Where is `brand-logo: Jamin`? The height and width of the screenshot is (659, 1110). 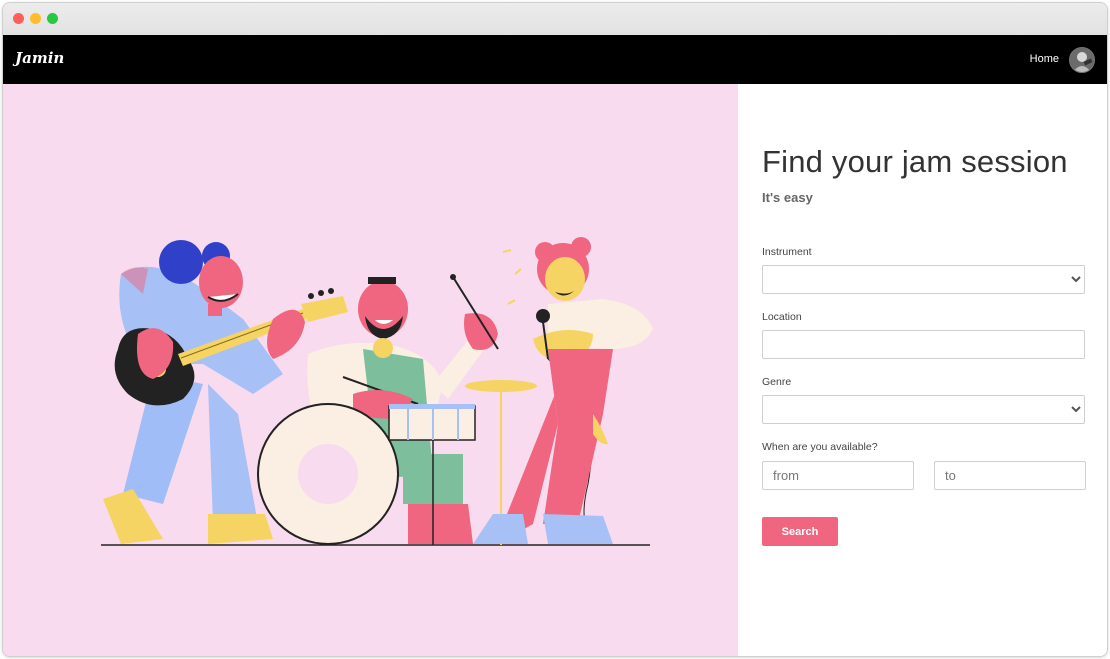
brand-logo: Jamin is located at coordinates (39, 58).